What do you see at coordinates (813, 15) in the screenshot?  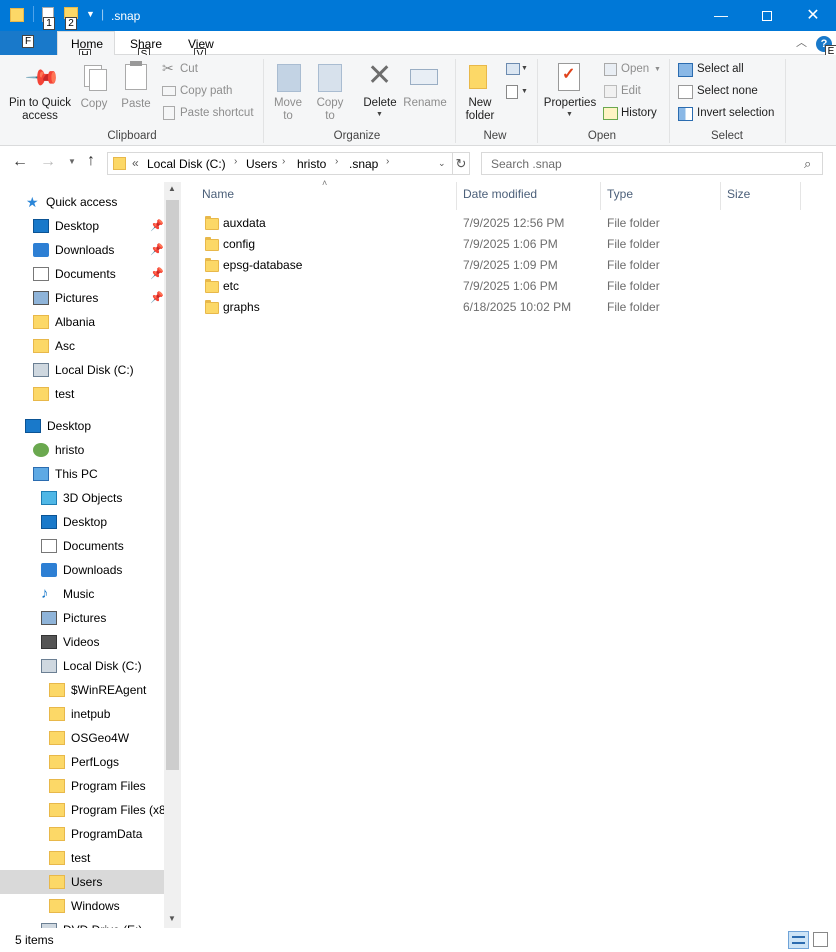 I see `close-button: ✕` at bounding box center [813, 15].